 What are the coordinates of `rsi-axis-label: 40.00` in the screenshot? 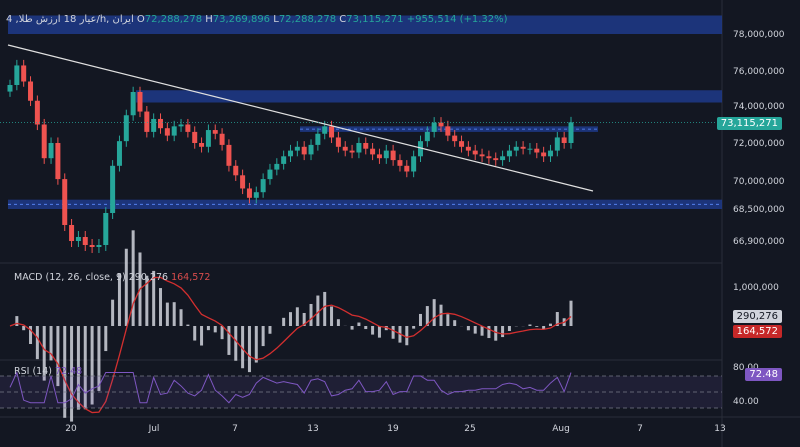 It's located at (746, 402).